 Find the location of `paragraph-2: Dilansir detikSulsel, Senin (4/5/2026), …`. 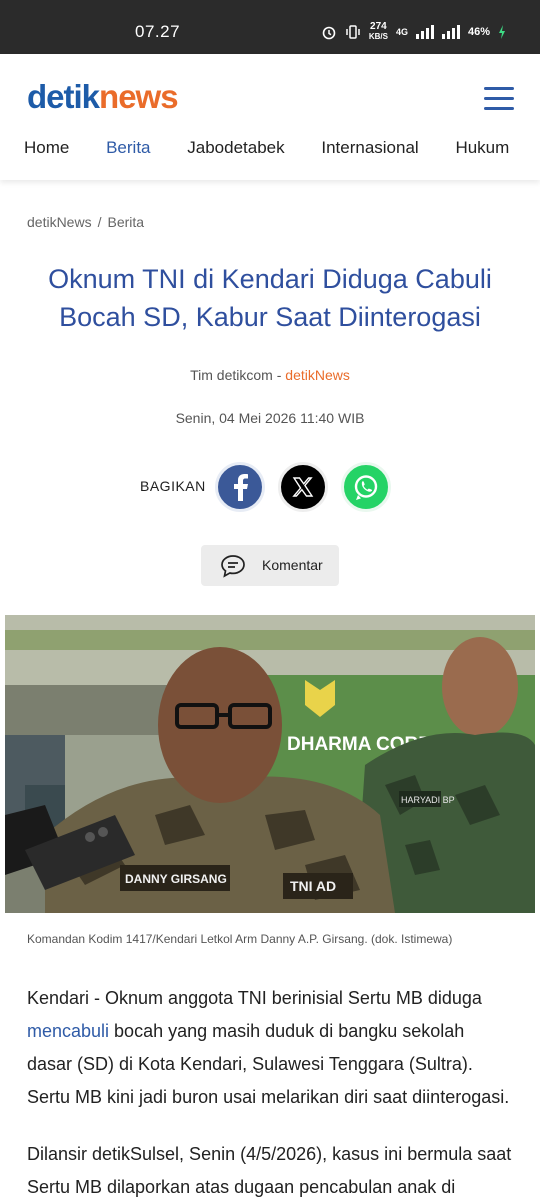

paragraph-2: Dilansir detikSulsel, Senin (4/5/2026), … is located at coordinates (269, 1170).